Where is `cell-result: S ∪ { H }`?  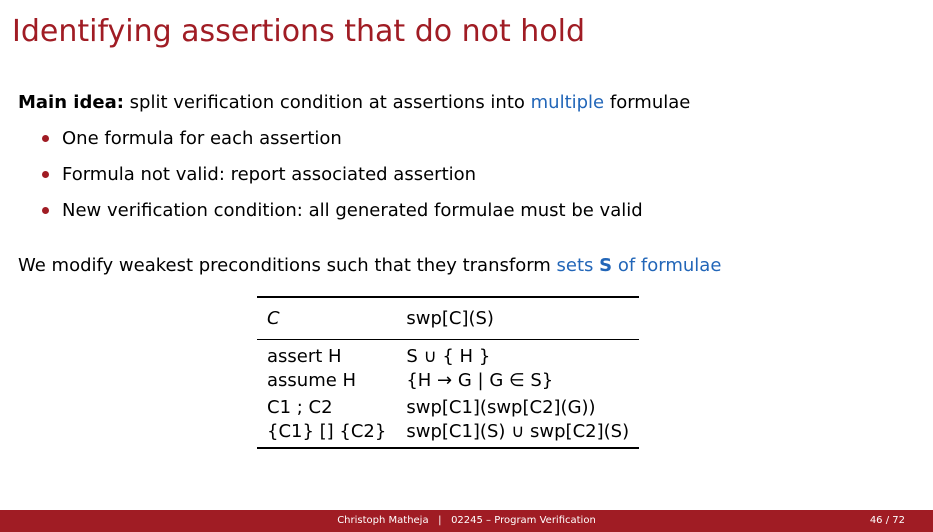
cell-result: S ∪ { H } is located at coordinates (448, 356).